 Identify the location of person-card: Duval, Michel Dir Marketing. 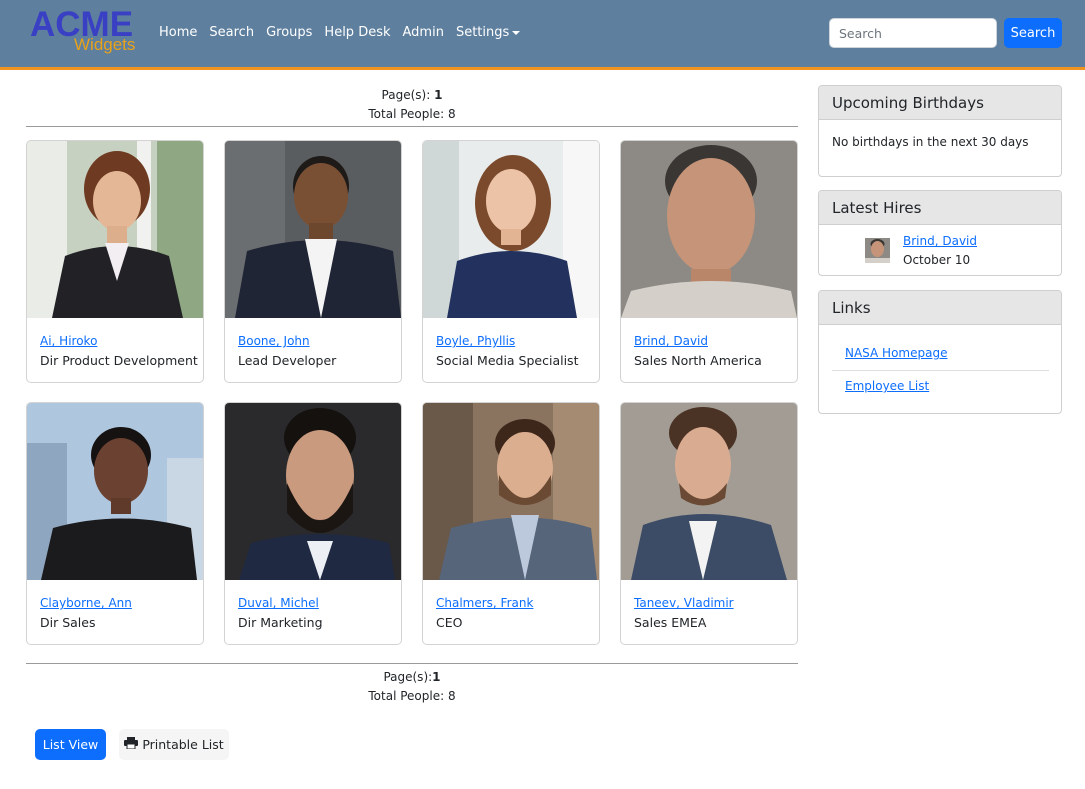
(313, 523).